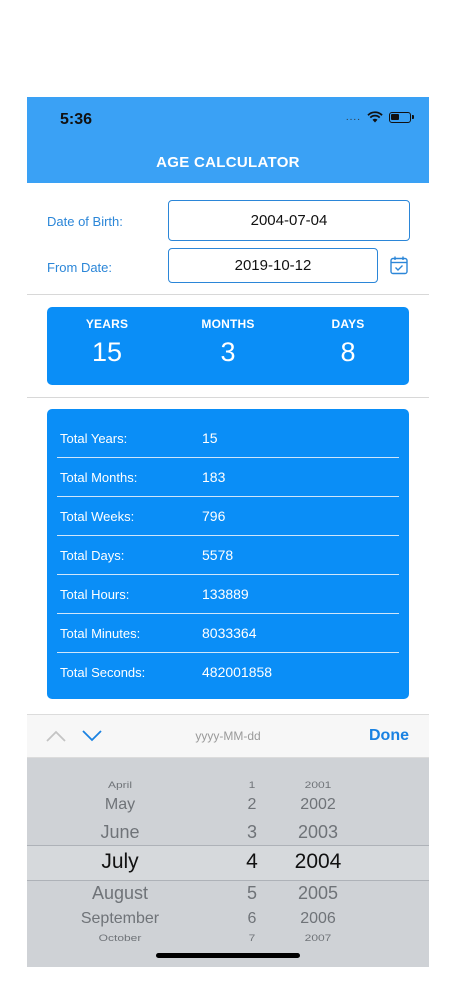 Image resolution: width=460 pixels, height=996 pixels. I want to click on age-summary-card: YEARS 15 MONTHS 3 DAYS 8, so click(228, 346).